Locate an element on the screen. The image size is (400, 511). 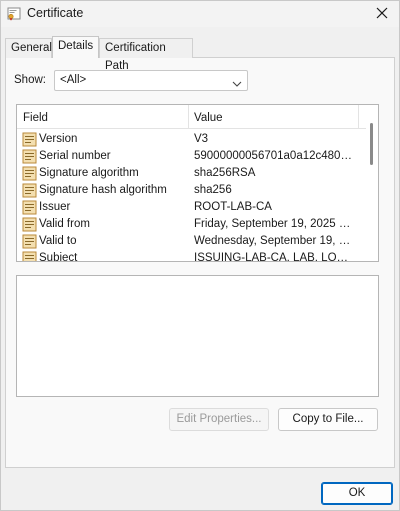
window-title: Certificate is located at coordinates (55, 13).